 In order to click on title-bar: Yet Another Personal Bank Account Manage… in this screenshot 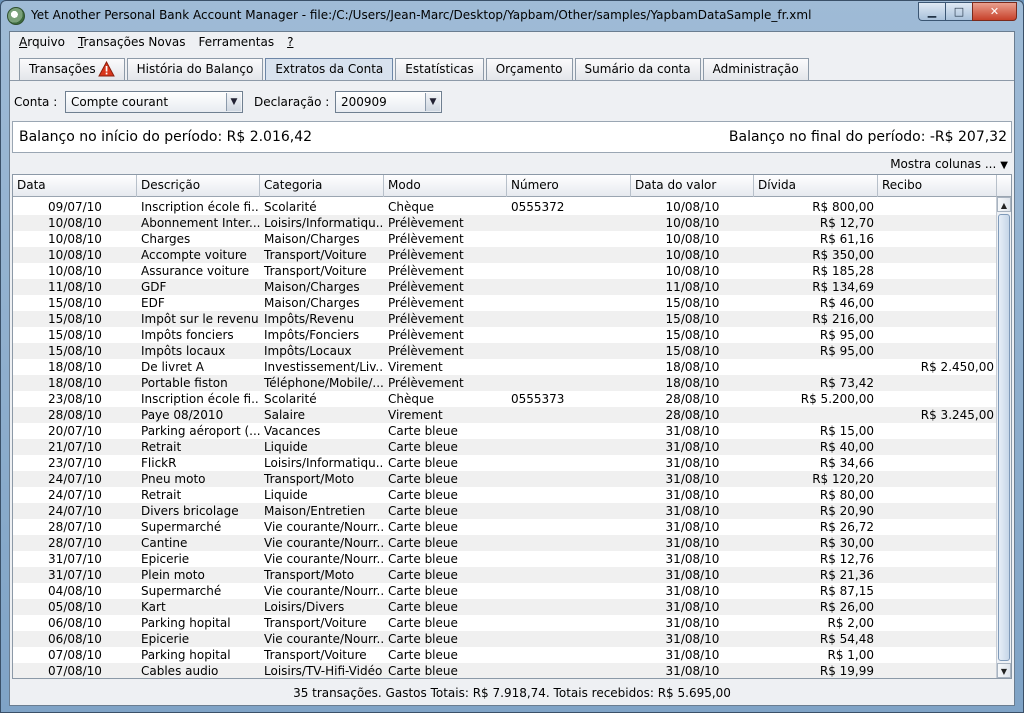, I will do `click(512, 16)`.